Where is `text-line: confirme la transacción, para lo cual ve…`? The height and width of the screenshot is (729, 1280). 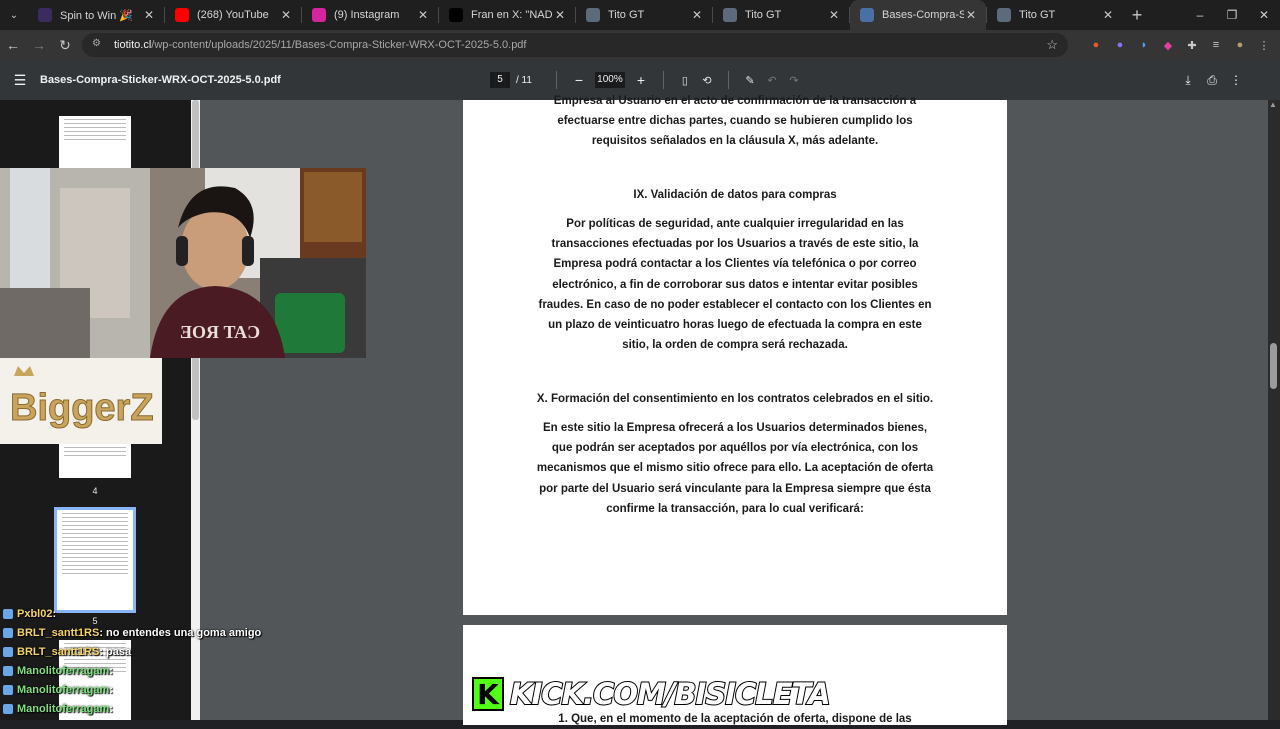 text-line: confirme la transacción, para lo cual ve… is located at coordinates (735, 508).